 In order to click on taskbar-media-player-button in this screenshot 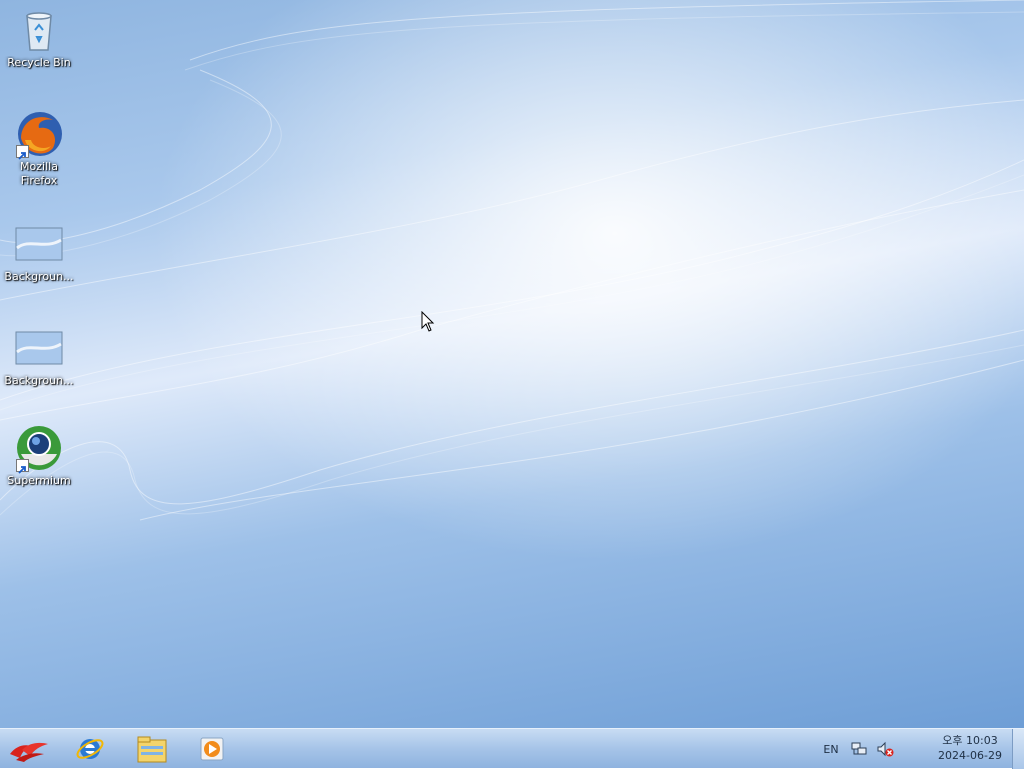, I will do `click(212, 749)`.